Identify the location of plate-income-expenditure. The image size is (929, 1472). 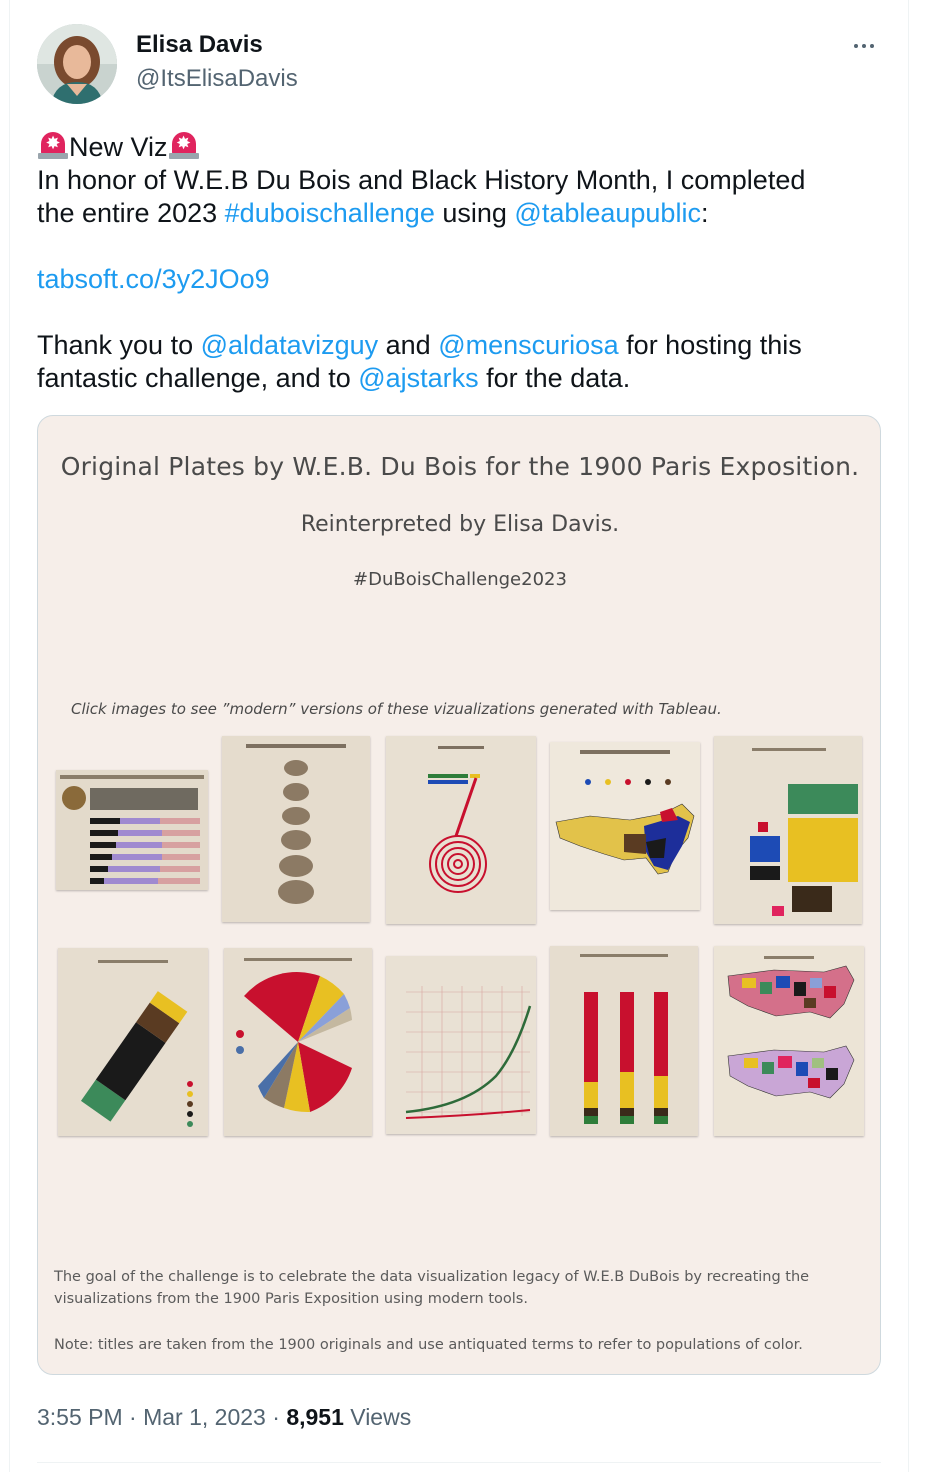
(132, 830).